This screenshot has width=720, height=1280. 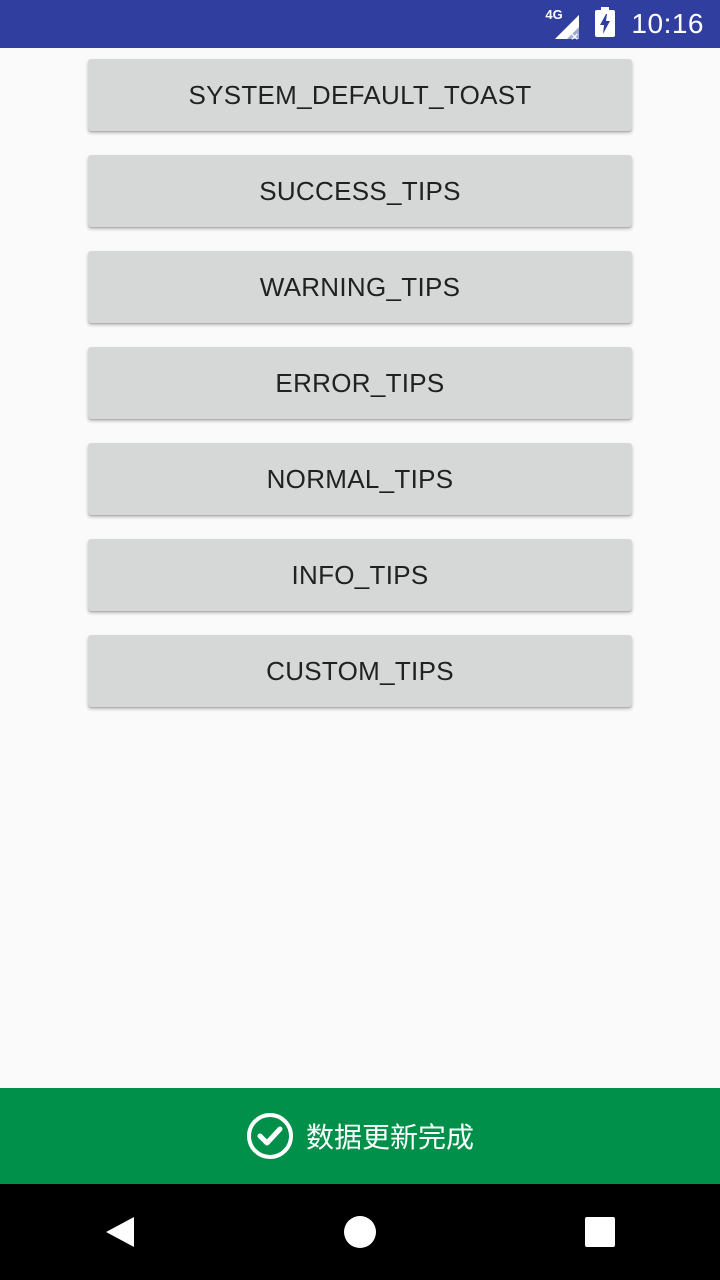 I want to click on success-toast: 数据更新完成, so click(x=360, y=1136).